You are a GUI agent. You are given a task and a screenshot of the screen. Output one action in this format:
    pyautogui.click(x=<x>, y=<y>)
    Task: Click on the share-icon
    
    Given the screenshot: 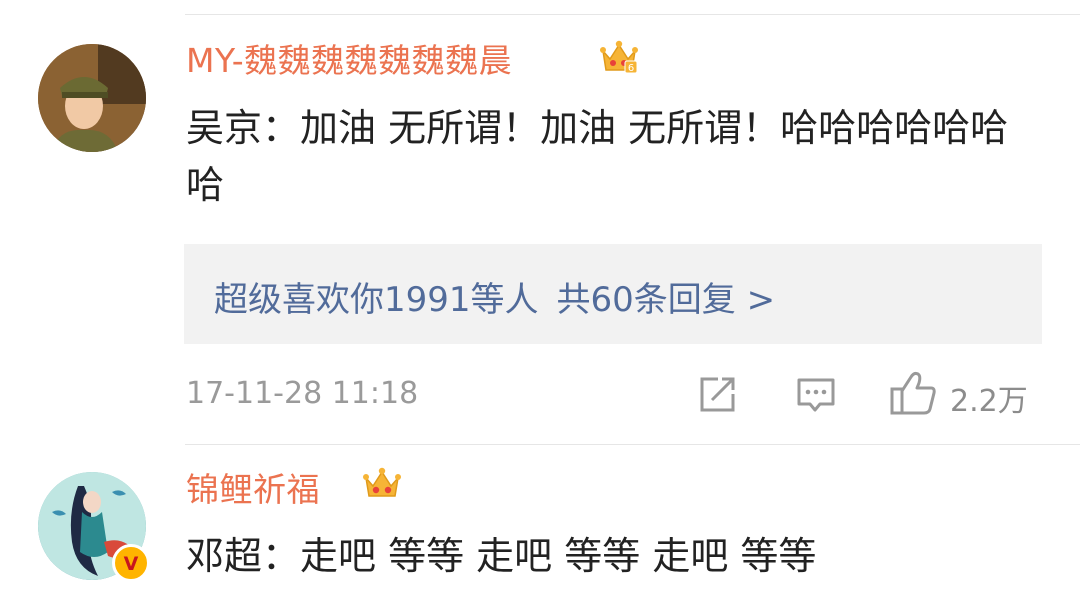 What is the action you would take?
    pyautogui.click(x=717, y=395)
    